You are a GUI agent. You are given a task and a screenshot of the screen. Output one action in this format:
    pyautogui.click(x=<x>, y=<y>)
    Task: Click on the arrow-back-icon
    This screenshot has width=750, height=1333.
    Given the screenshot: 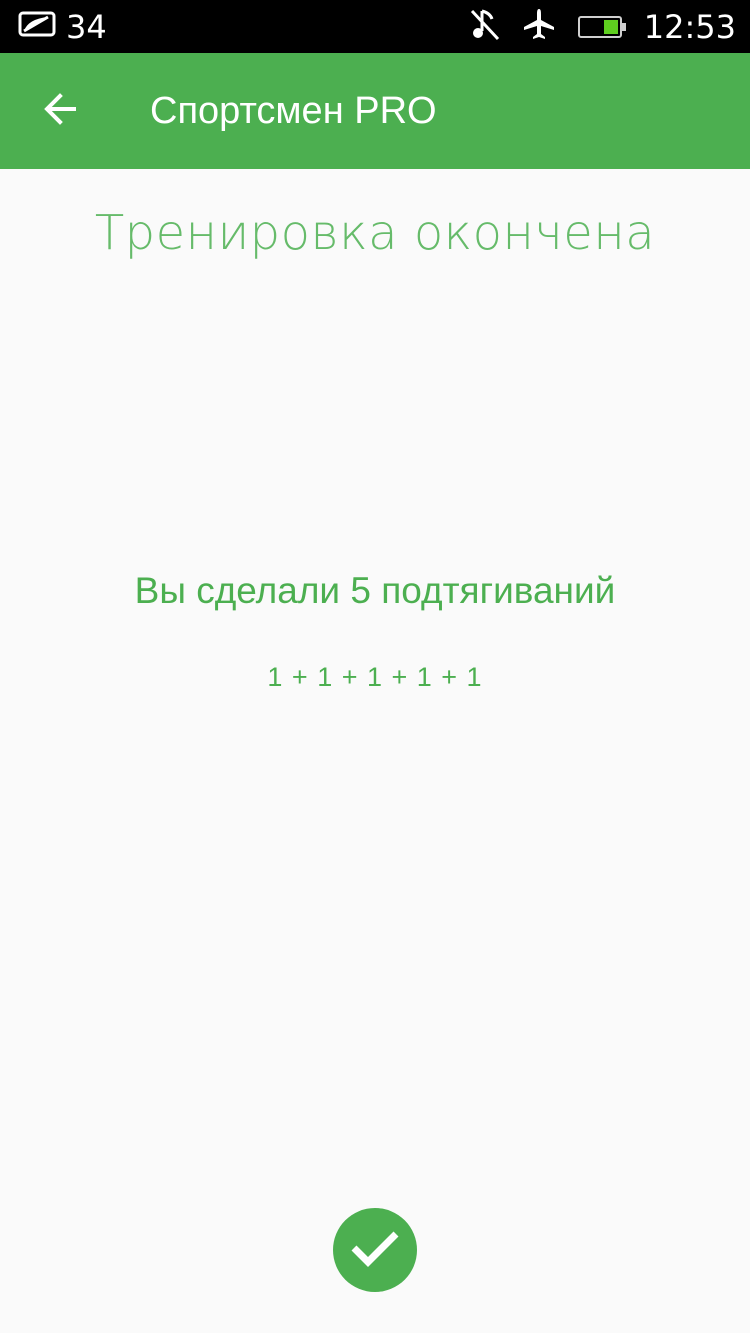 What is the action you would take?
    pyautogui.click(x=60, y=111)
    